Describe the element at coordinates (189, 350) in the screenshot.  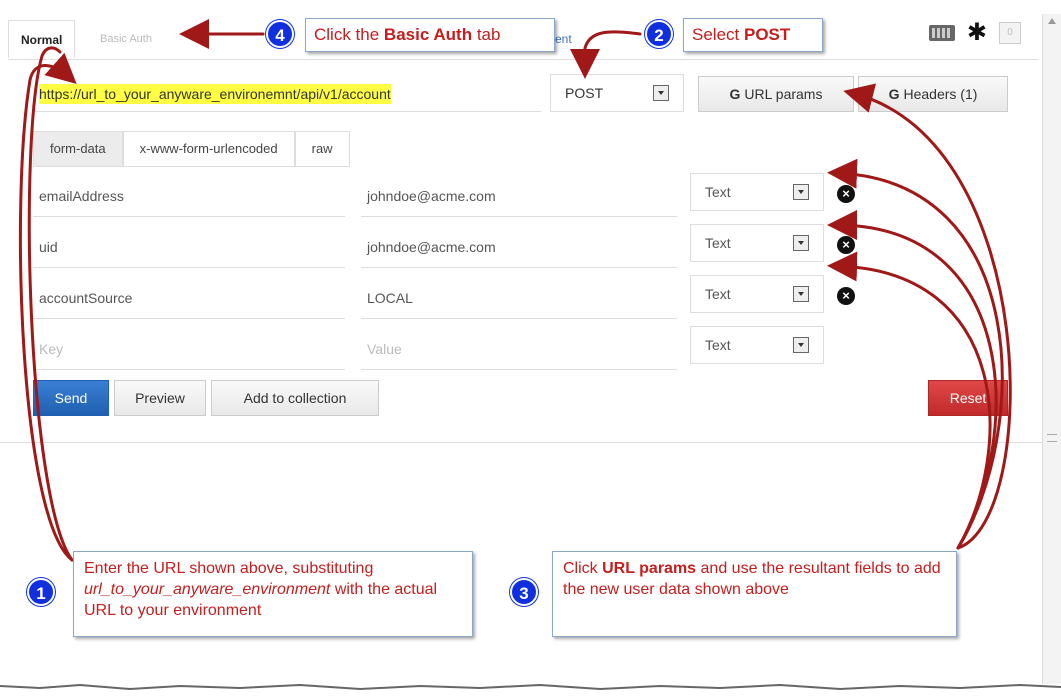
I see `key-input: Key` at that location.